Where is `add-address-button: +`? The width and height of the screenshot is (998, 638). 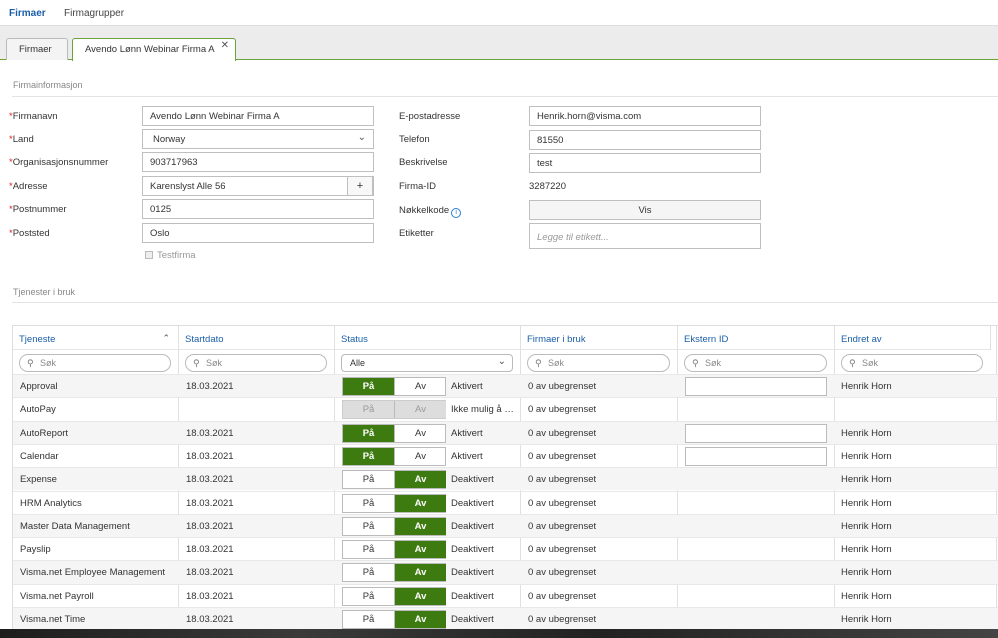 add-address-button: + is located at coordinates (360, 186).